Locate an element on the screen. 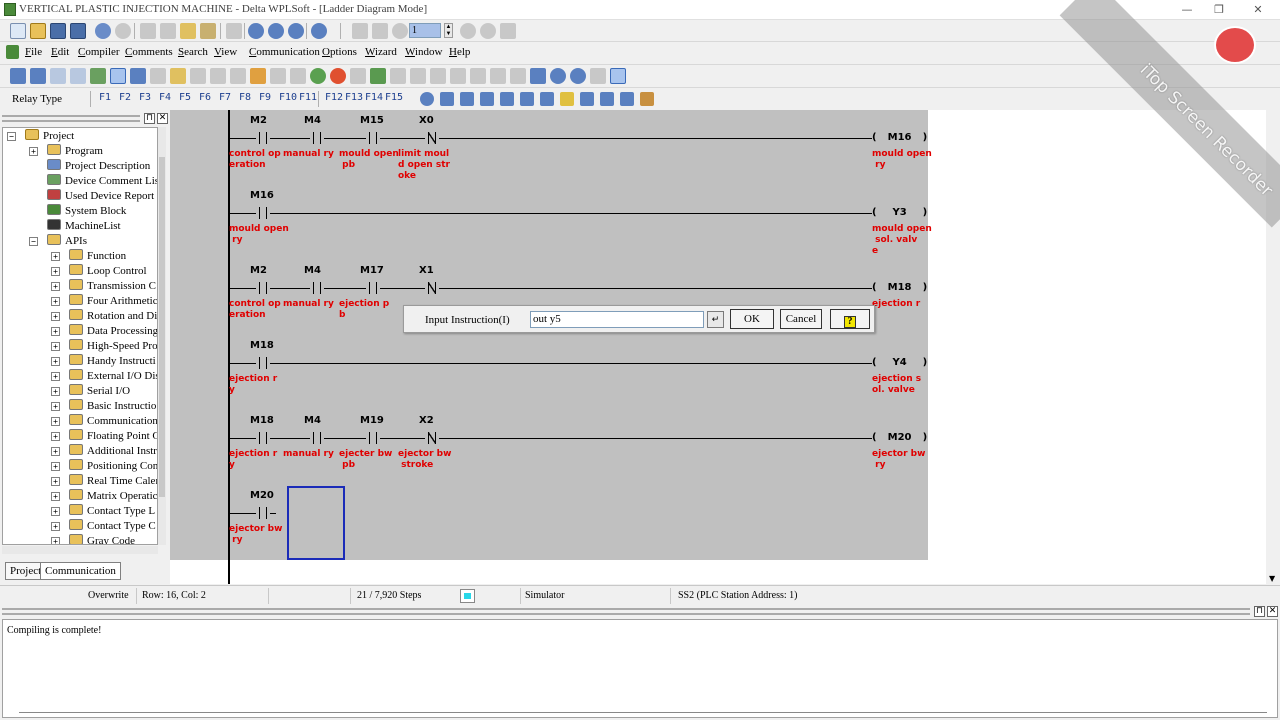 Image resolution: width=1280 pixels, height=720 pixels. disconnect-icon is located at coordinates (123, 31).